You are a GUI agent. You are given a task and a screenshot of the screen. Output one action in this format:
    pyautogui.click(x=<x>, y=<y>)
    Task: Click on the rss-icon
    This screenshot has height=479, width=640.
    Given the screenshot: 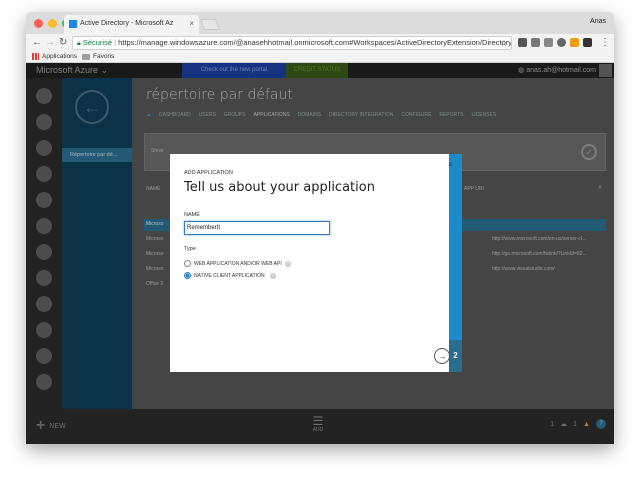 What is the action you would take?
    pyautogui.click(x=574, y=42)
    